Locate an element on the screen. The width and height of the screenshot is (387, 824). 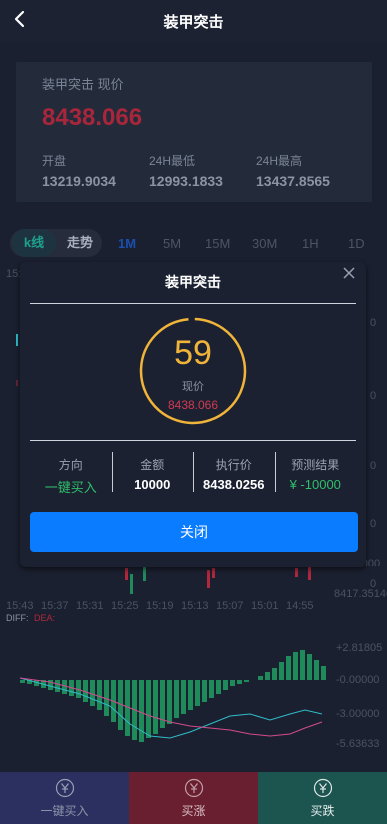
open-label: 开盘 is located at coordinates (54, 161).